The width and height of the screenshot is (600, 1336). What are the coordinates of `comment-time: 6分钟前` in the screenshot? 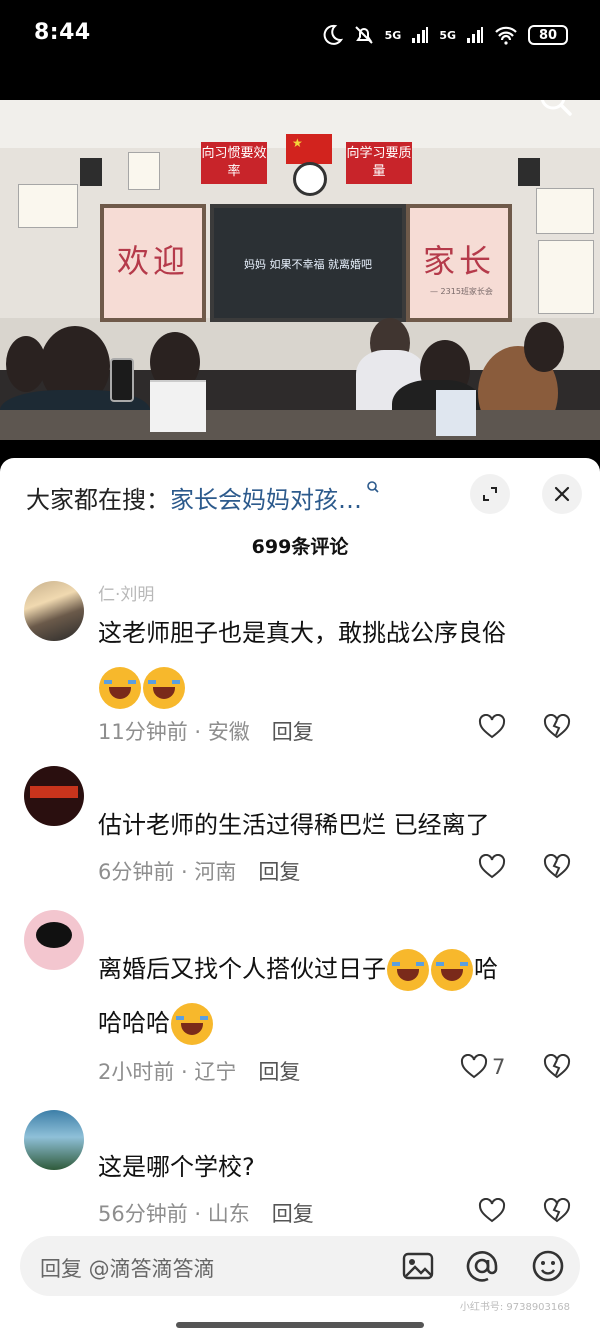 It's located at (136, 872).